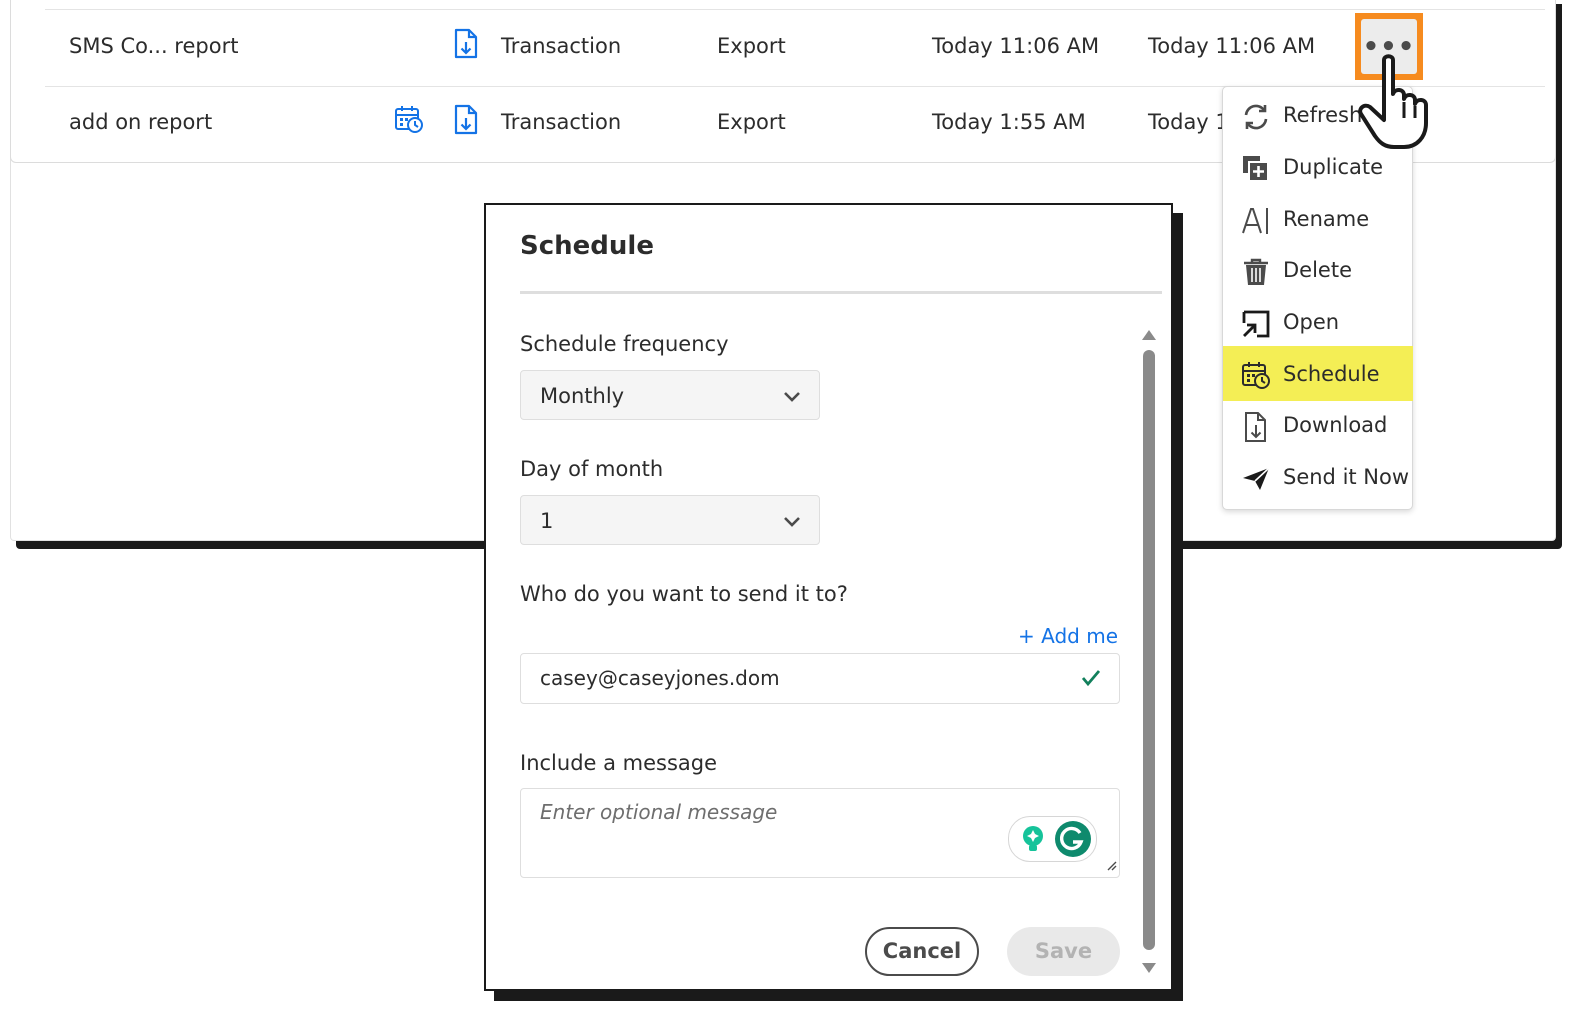  I want to click on menu-item-rename: Rename, so click(1318, 220).